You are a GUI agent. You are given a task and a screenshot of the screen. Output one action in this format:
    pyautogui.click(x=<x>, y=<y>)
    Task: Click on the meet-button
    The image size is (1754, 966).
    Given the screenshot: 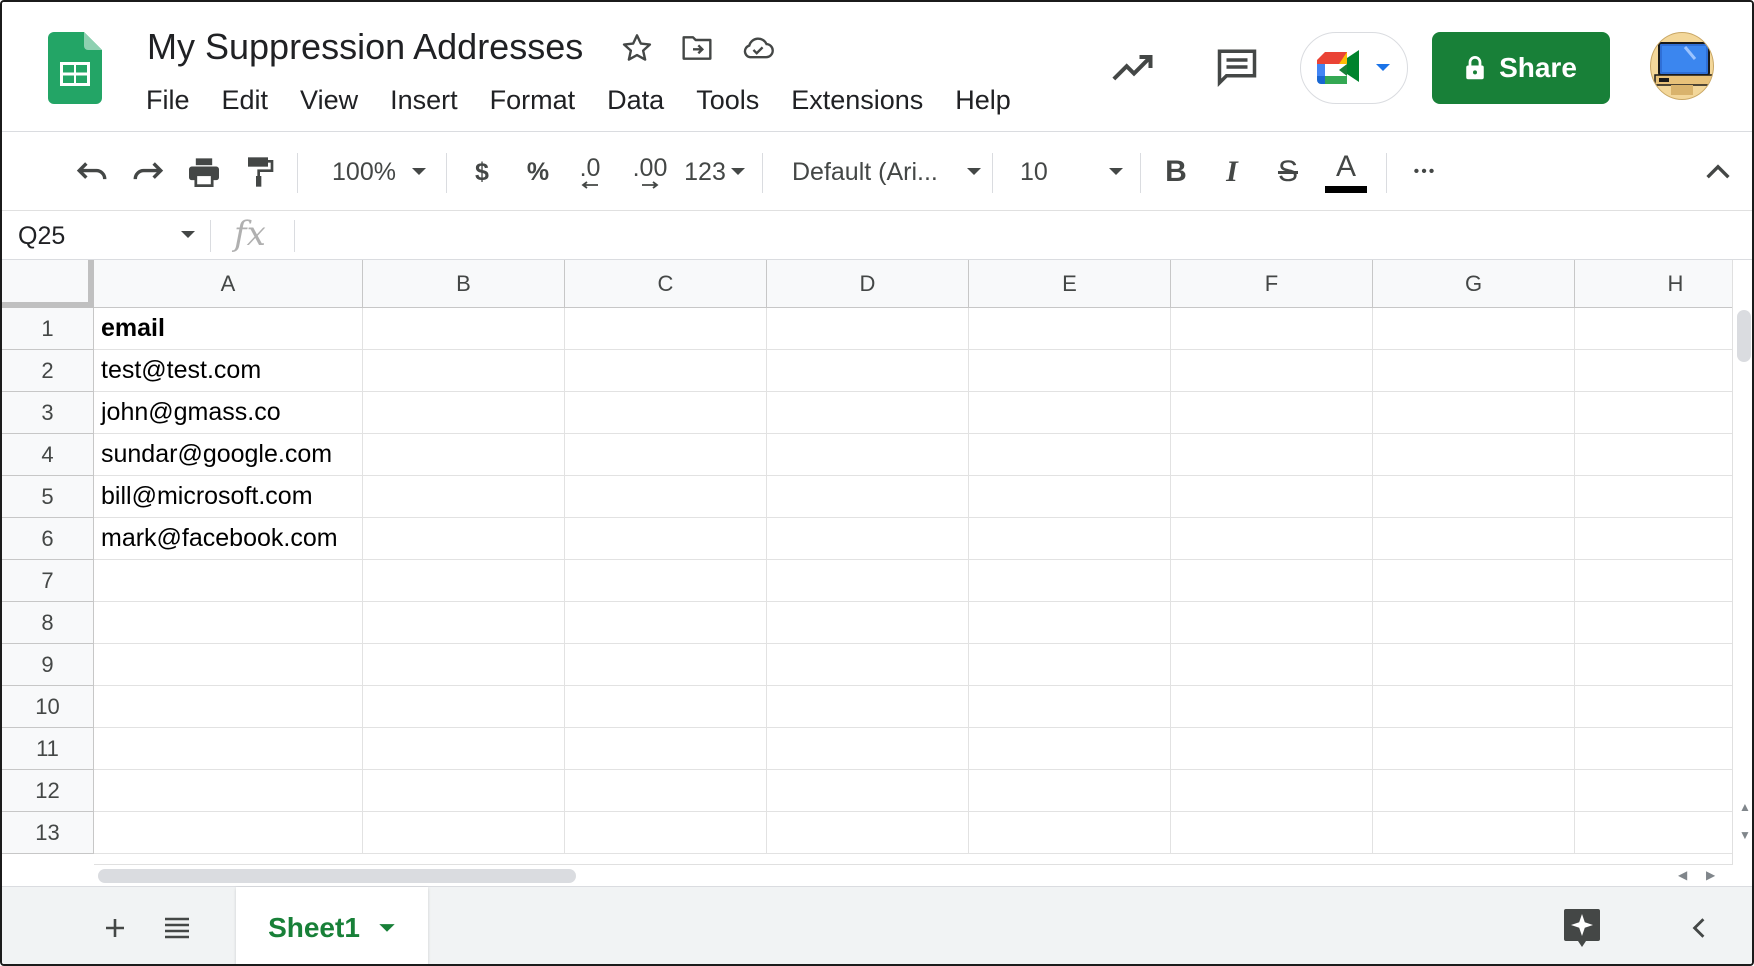 What is the action you would take?
    pyautogui.click(x=1354, y=68)
    